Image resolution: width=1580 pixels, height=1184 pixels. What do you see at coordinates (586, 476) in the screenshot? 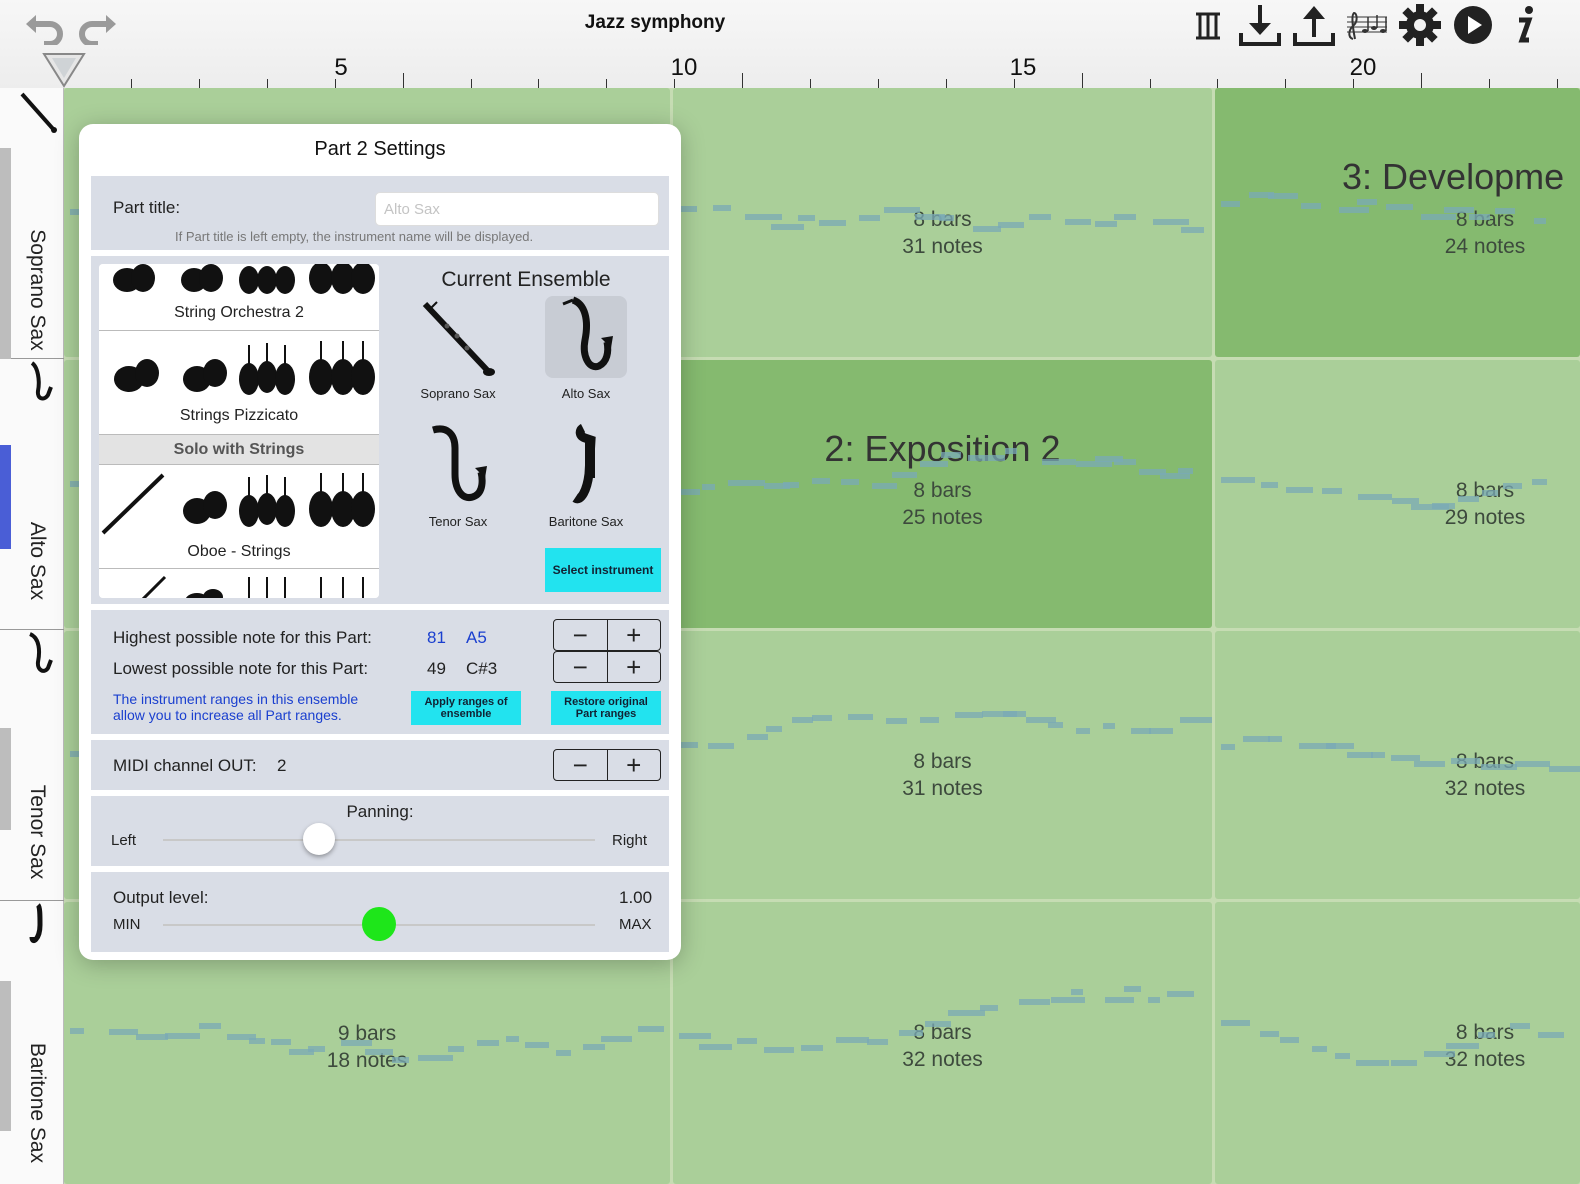
I see `instrument-baritone-sax: Baritone Sax` at bounding box center [586, 476].